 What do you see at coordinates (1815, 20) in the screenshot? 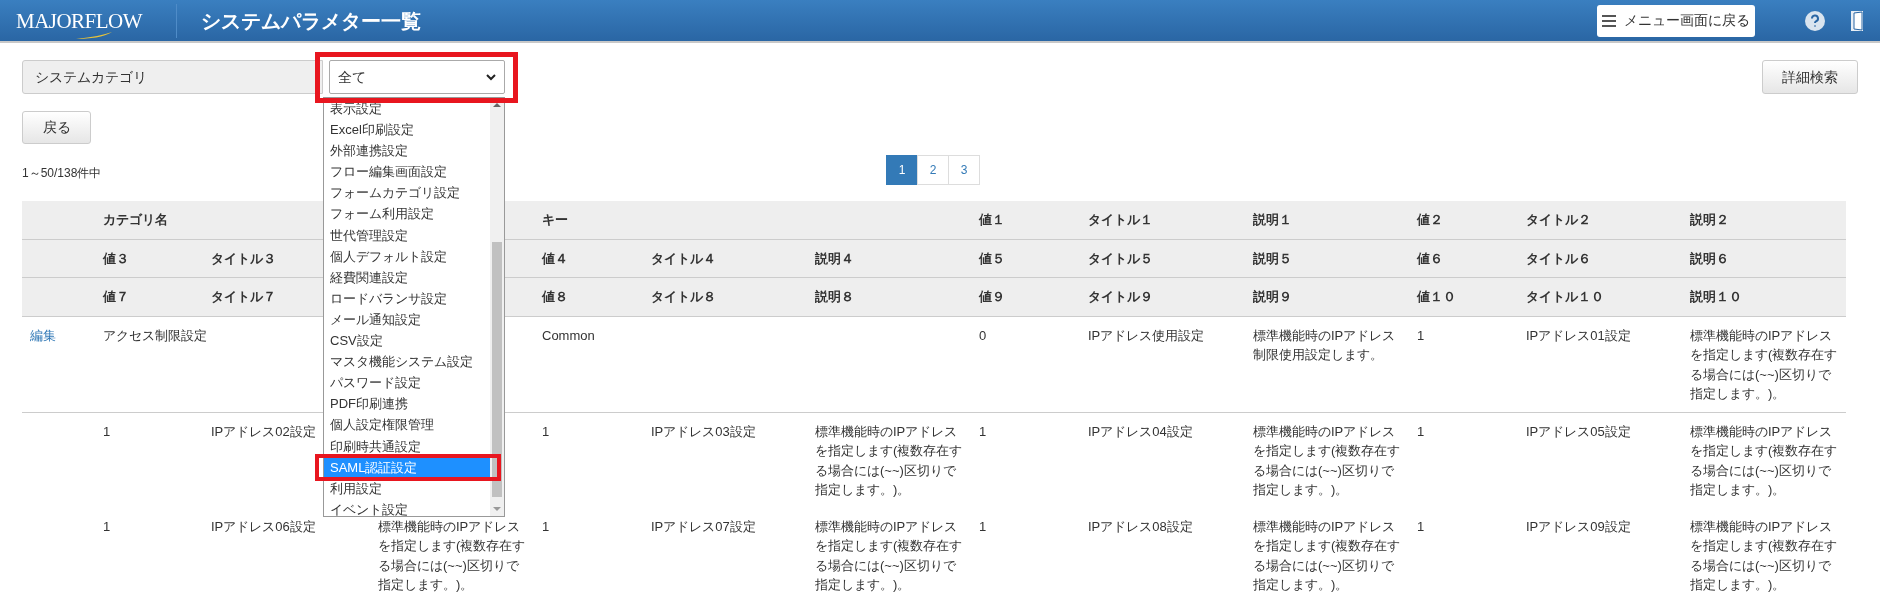
I see `help-icon` at bounding box center [1815, 20].